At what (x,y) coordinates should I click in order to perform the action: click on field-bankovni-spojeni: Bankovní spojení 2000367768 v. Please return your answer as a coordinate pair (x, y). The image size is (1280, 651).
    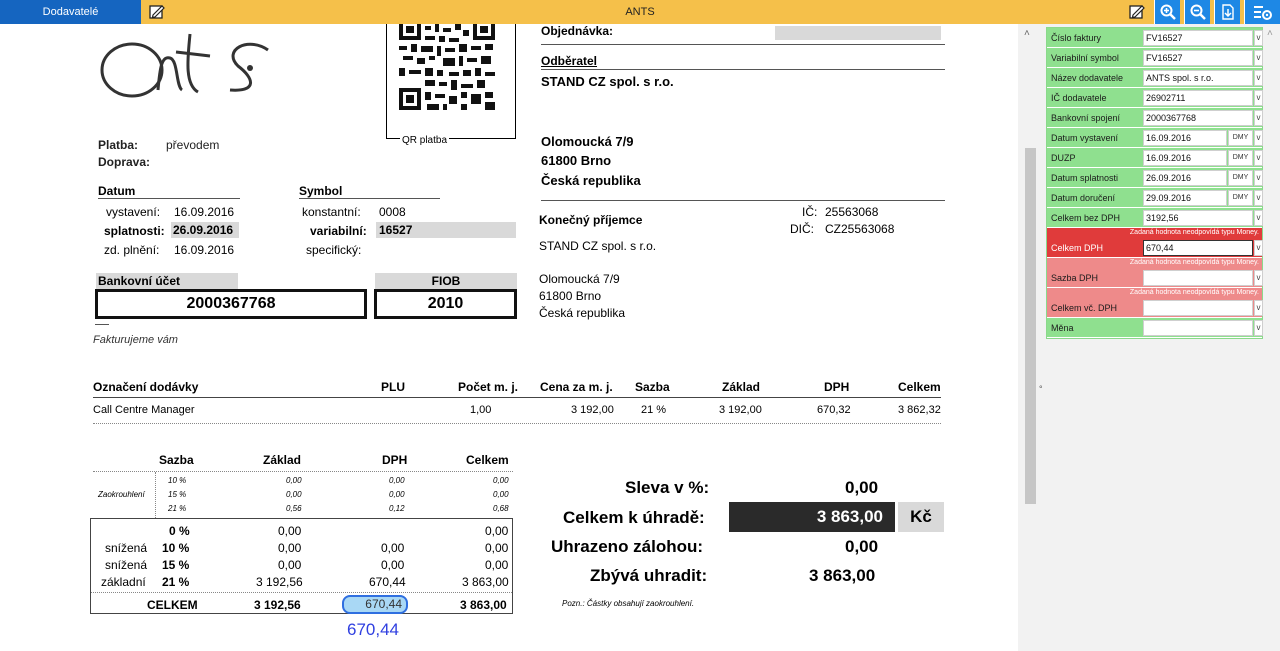
    Looking at the image, I should click on (1155, 118).